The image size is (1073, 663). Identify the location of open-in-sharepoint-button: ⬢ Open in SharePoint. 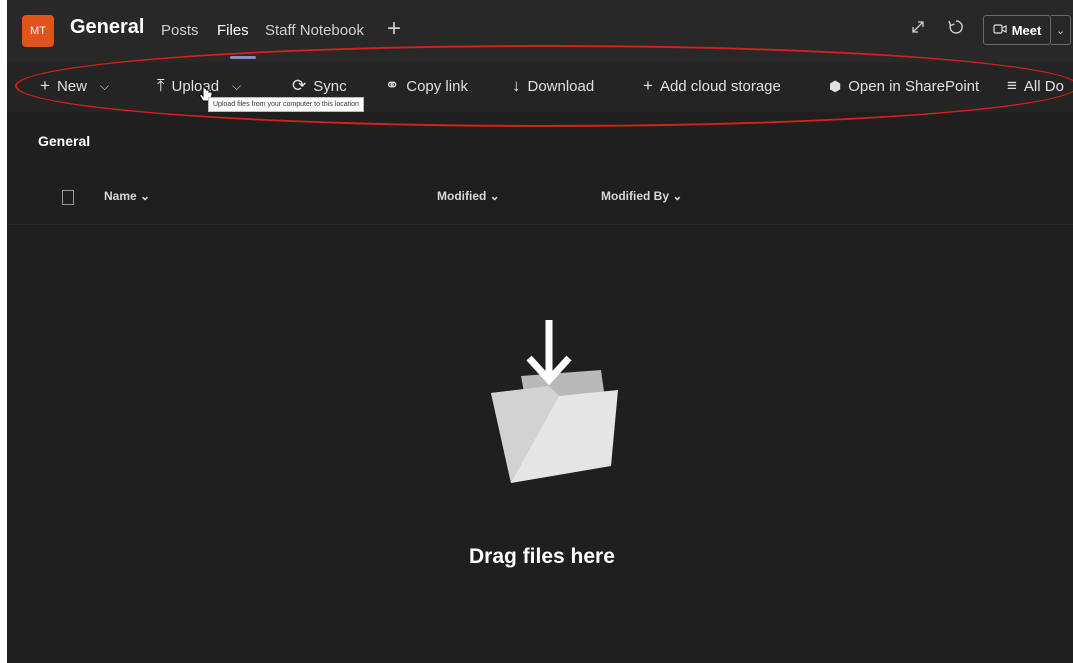
(904, 86).